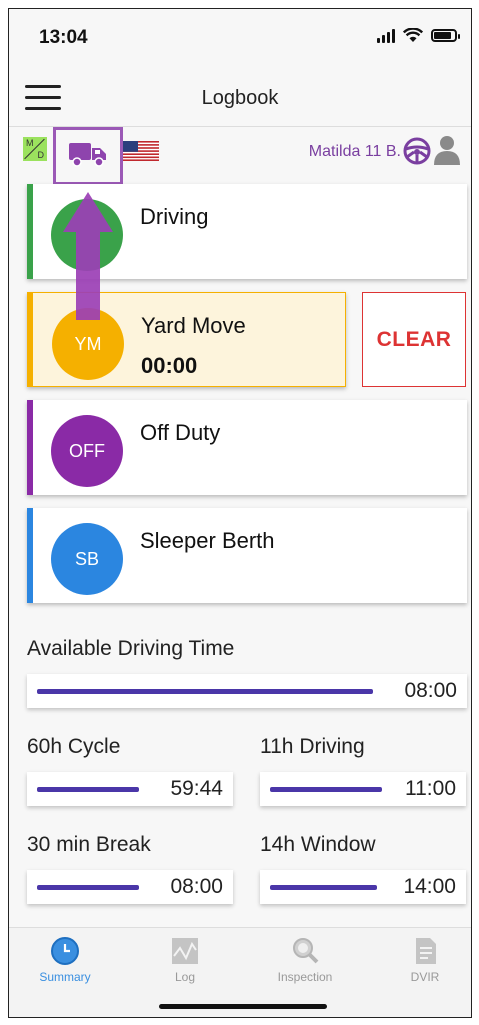  What do you see at coordinates (63, 37) in the screenshot?
I see `clock-time: 13:04` at bounding box center [63, 37].